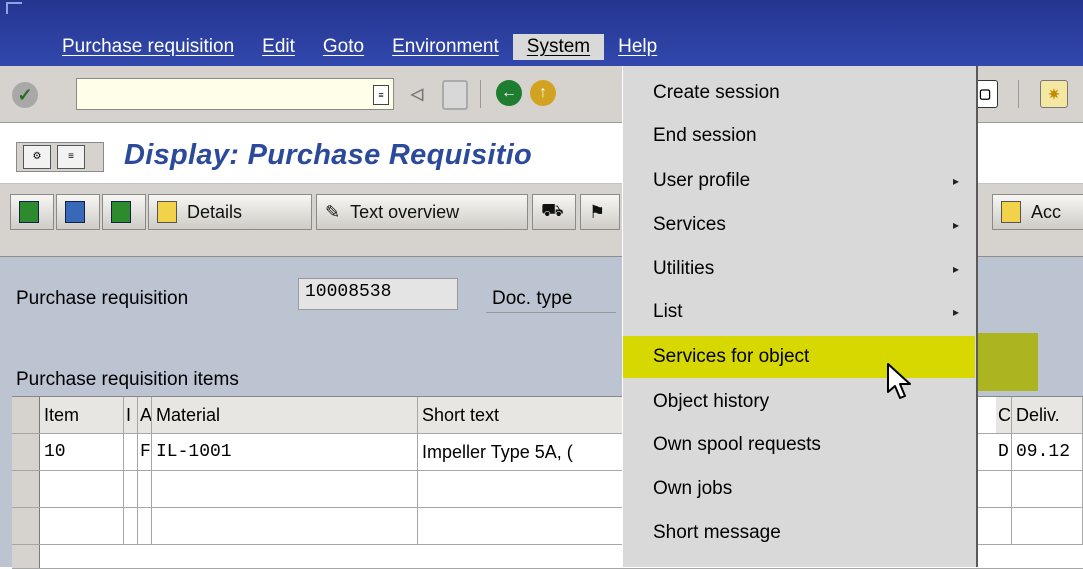 The width and height of the screenshot is (1083, 569). What do you see at coordinates (82, 452) in the screenshot?
I see `cell-item: 10` at bounding box center [82, 452].